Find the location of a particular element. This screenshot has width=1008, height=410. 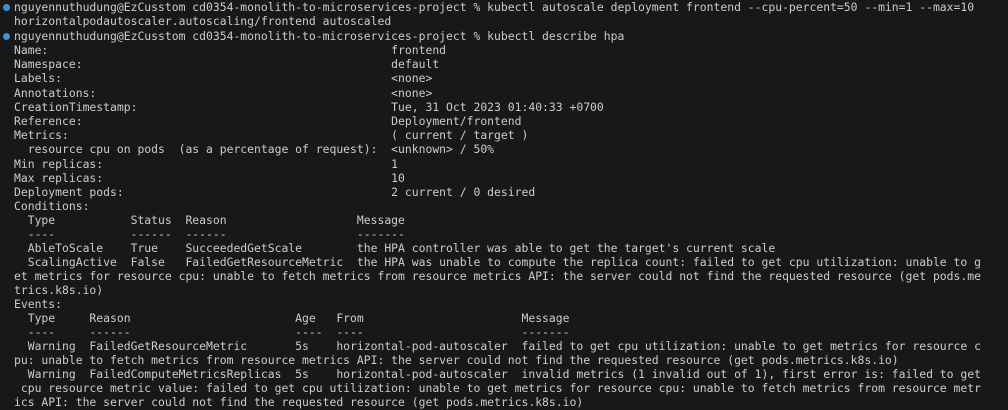

output-line: Events: is located at coordinates (38, 304).